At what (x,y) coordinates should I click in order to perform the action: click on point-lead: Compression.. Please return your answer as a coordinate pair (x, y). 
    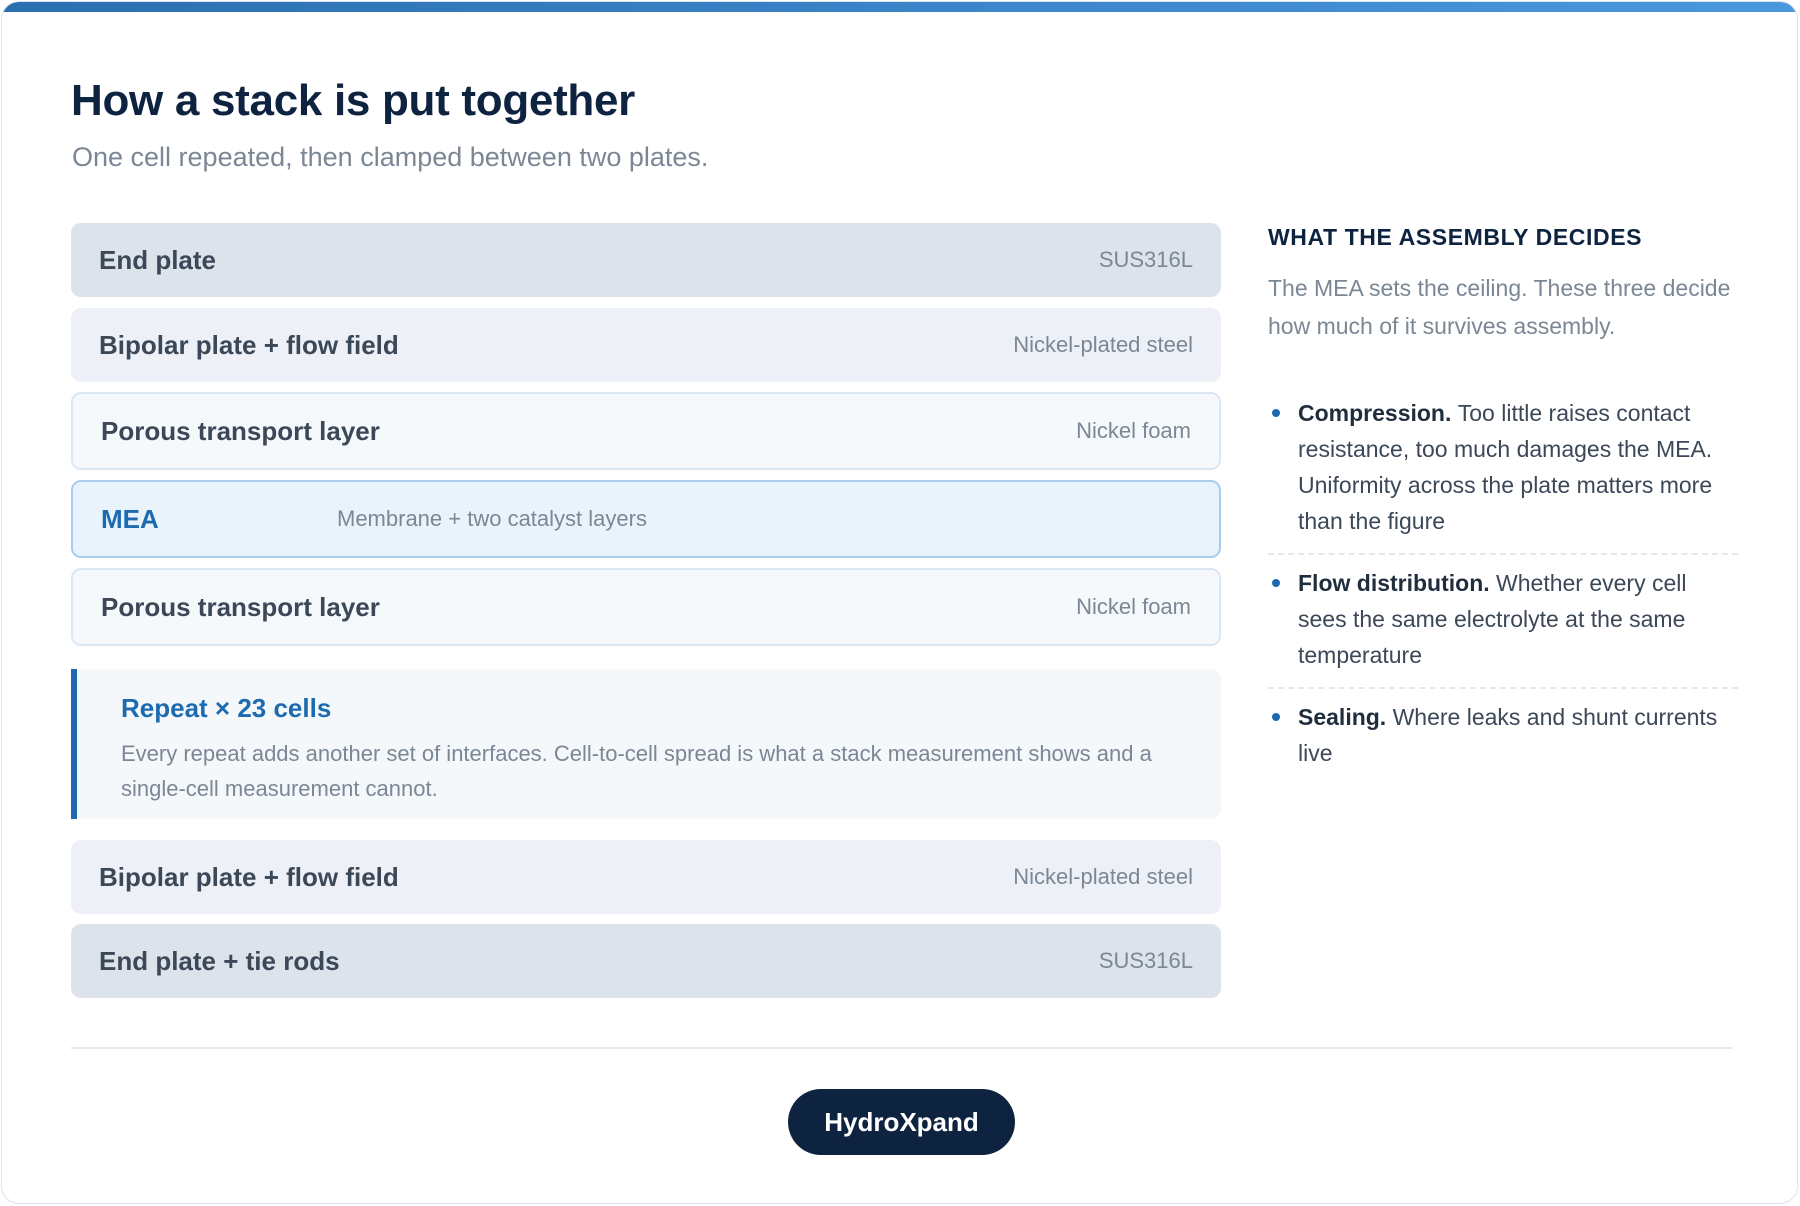
    Looking at the image, I should click on (1378, 413).